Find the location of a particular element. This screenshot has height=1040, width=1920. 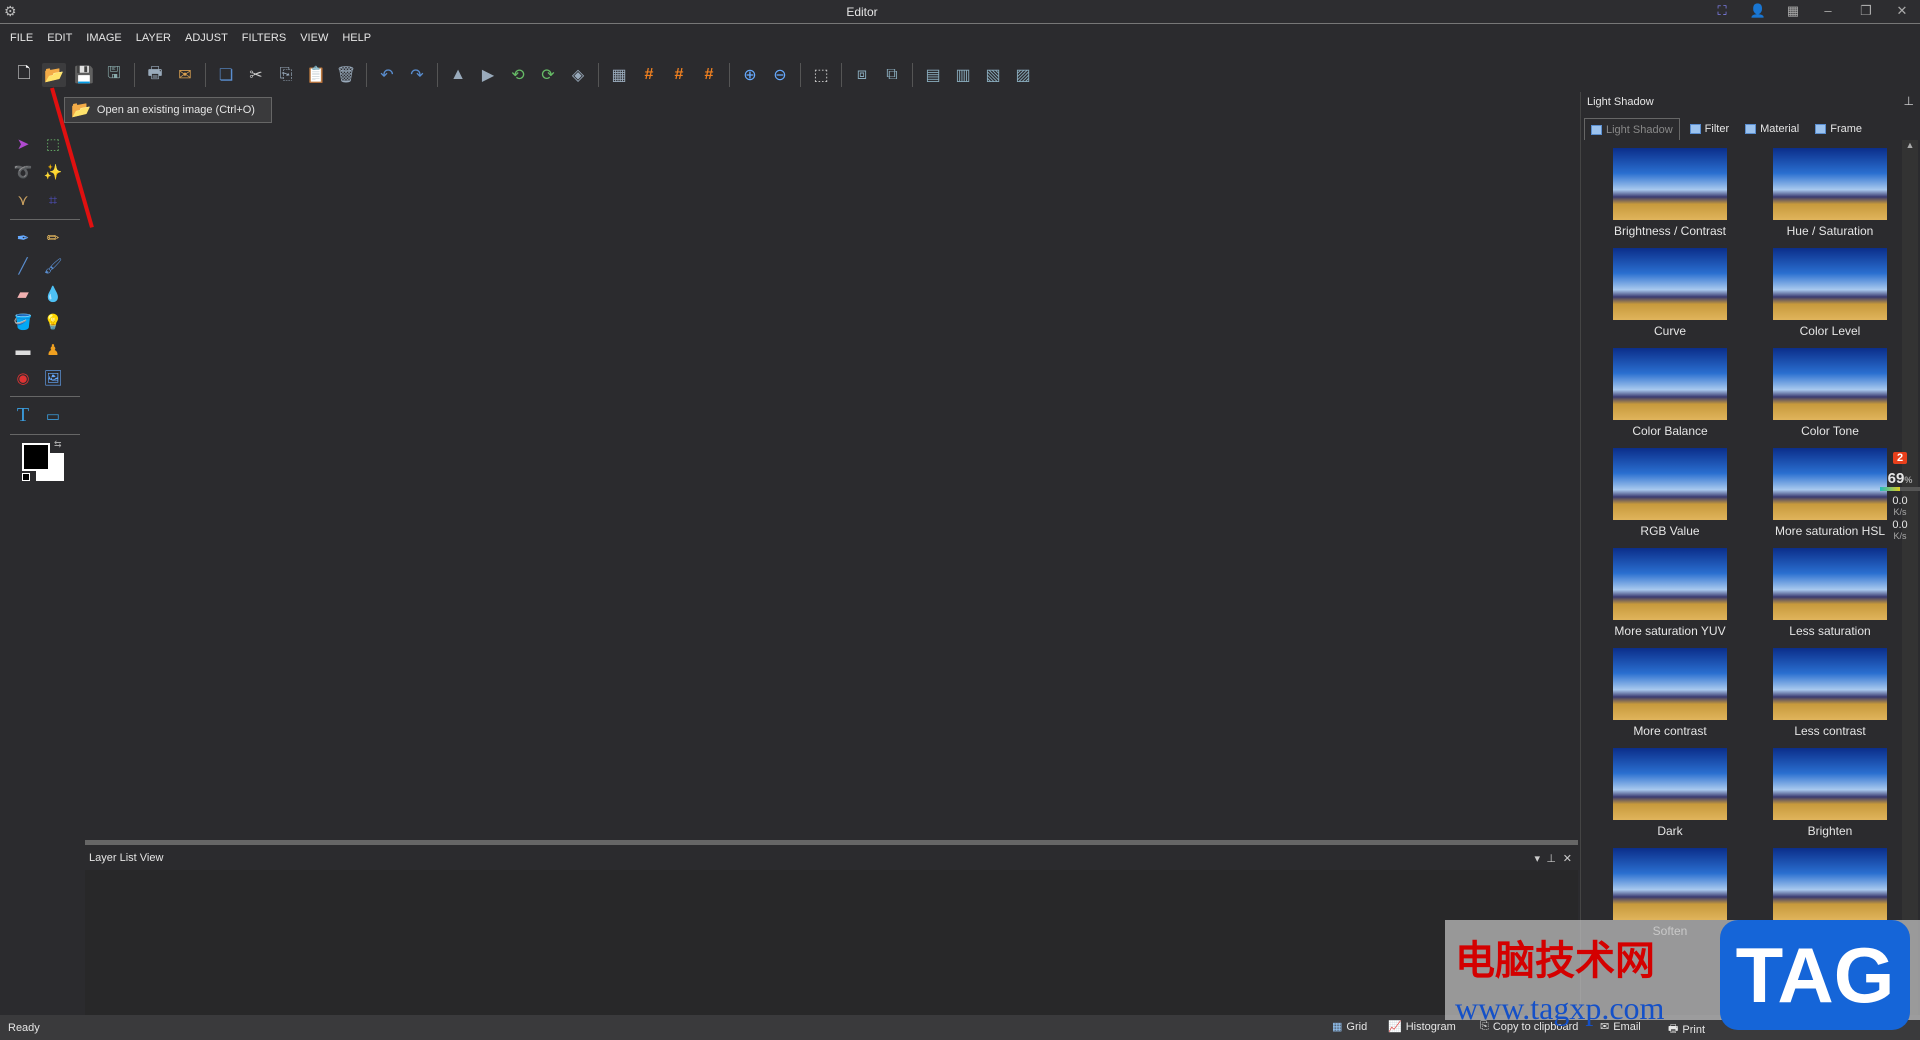

open-folder-icon: 📂 is located at coordinates (54, 75).